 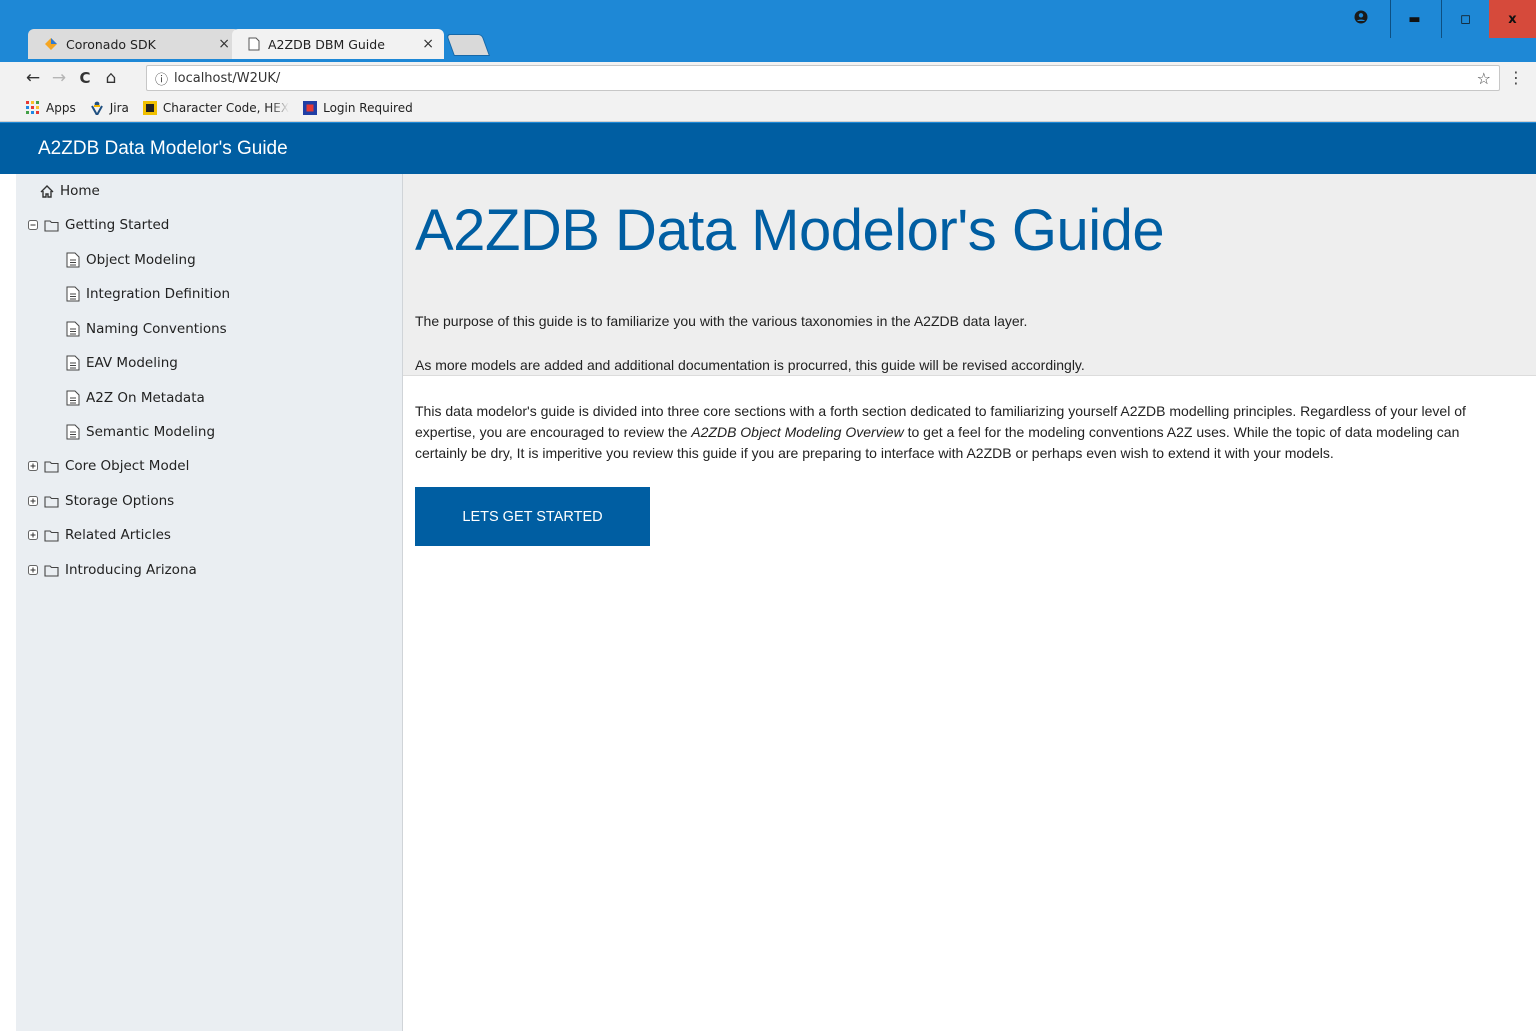 I want to click on apps-grid-icon, so click(x=32, y=107).